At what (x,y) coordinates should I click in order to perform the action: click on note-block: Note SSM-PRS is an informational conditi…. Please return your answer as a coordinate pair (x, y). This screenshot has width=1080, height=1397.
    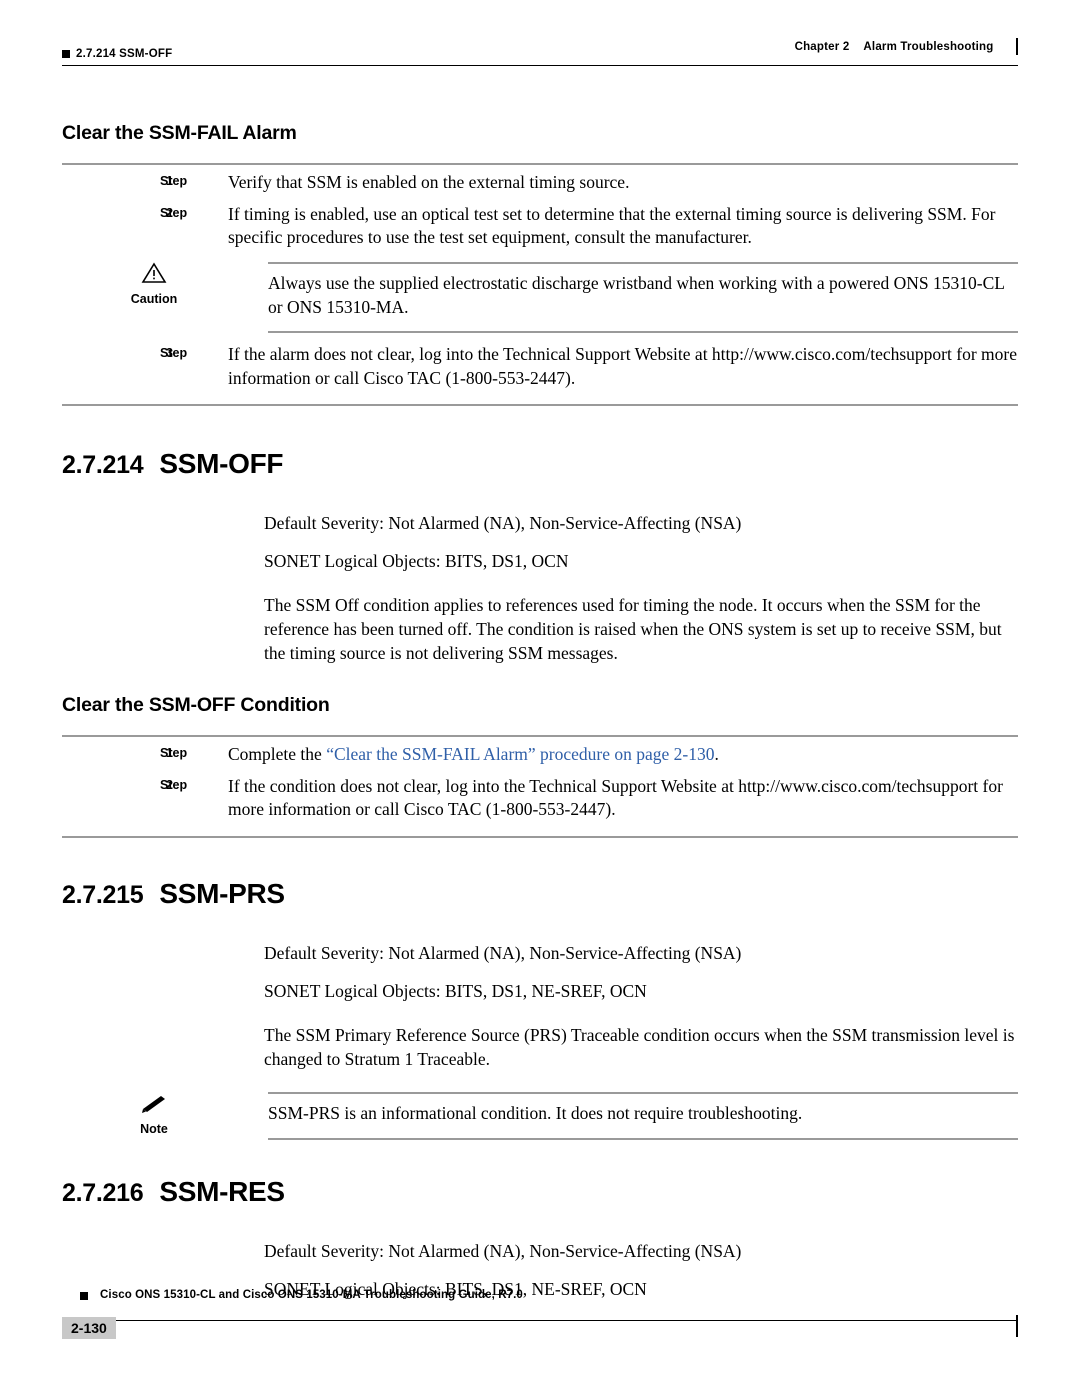
    Looking at the image, I should click on (540, 1115).